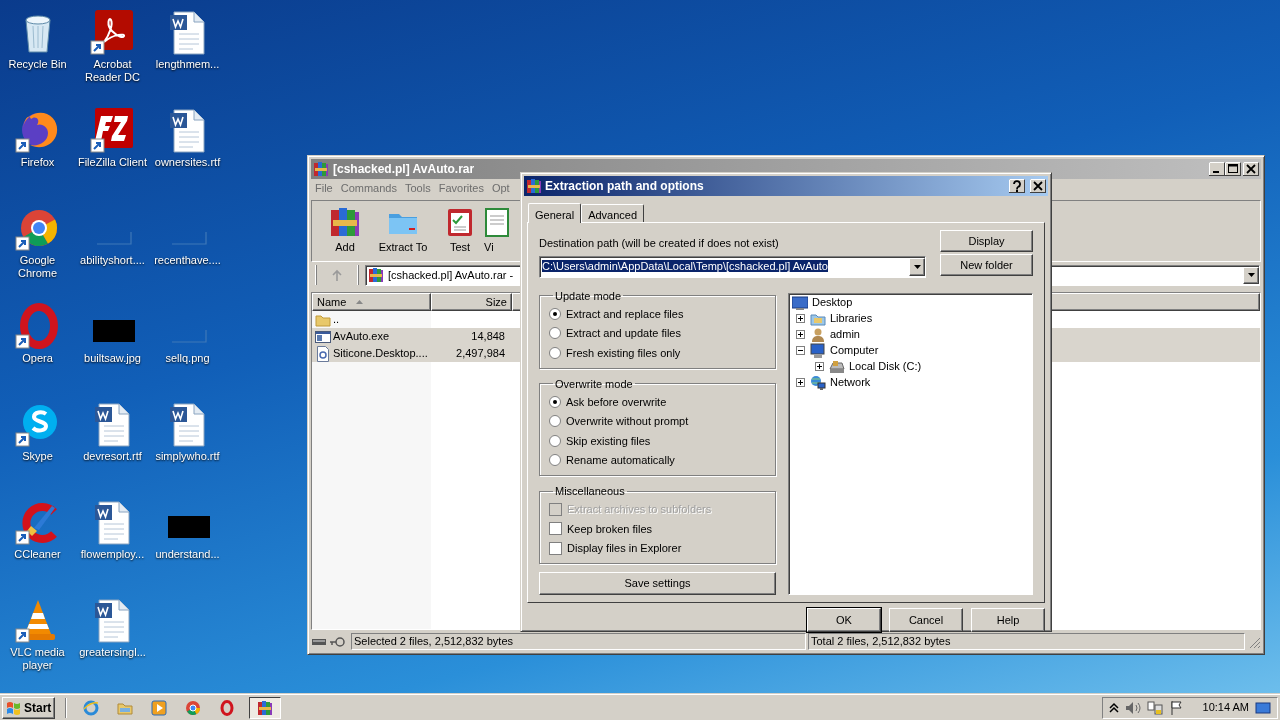  I want to click on status-text: Total 2 files, 2,512,832 bytes, so click(1026, 641).